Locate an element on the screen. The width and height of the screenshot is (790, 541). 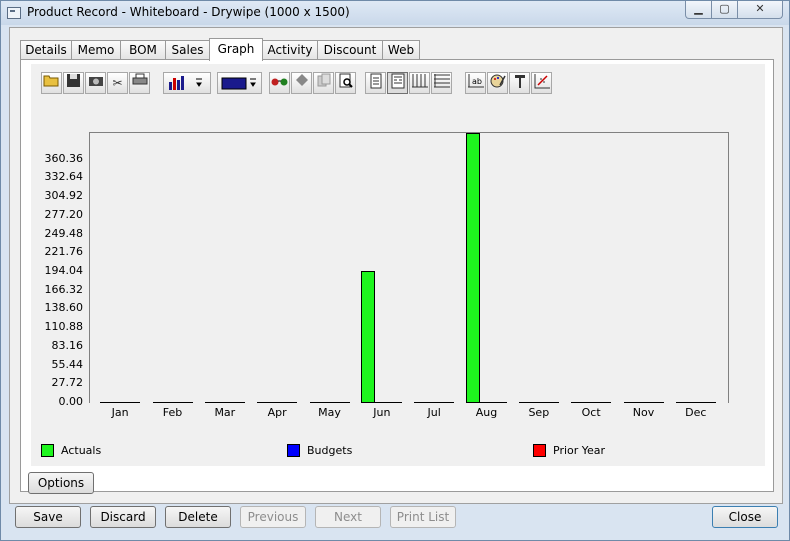
series-color-dropdown is located at coordinates (239, 83).